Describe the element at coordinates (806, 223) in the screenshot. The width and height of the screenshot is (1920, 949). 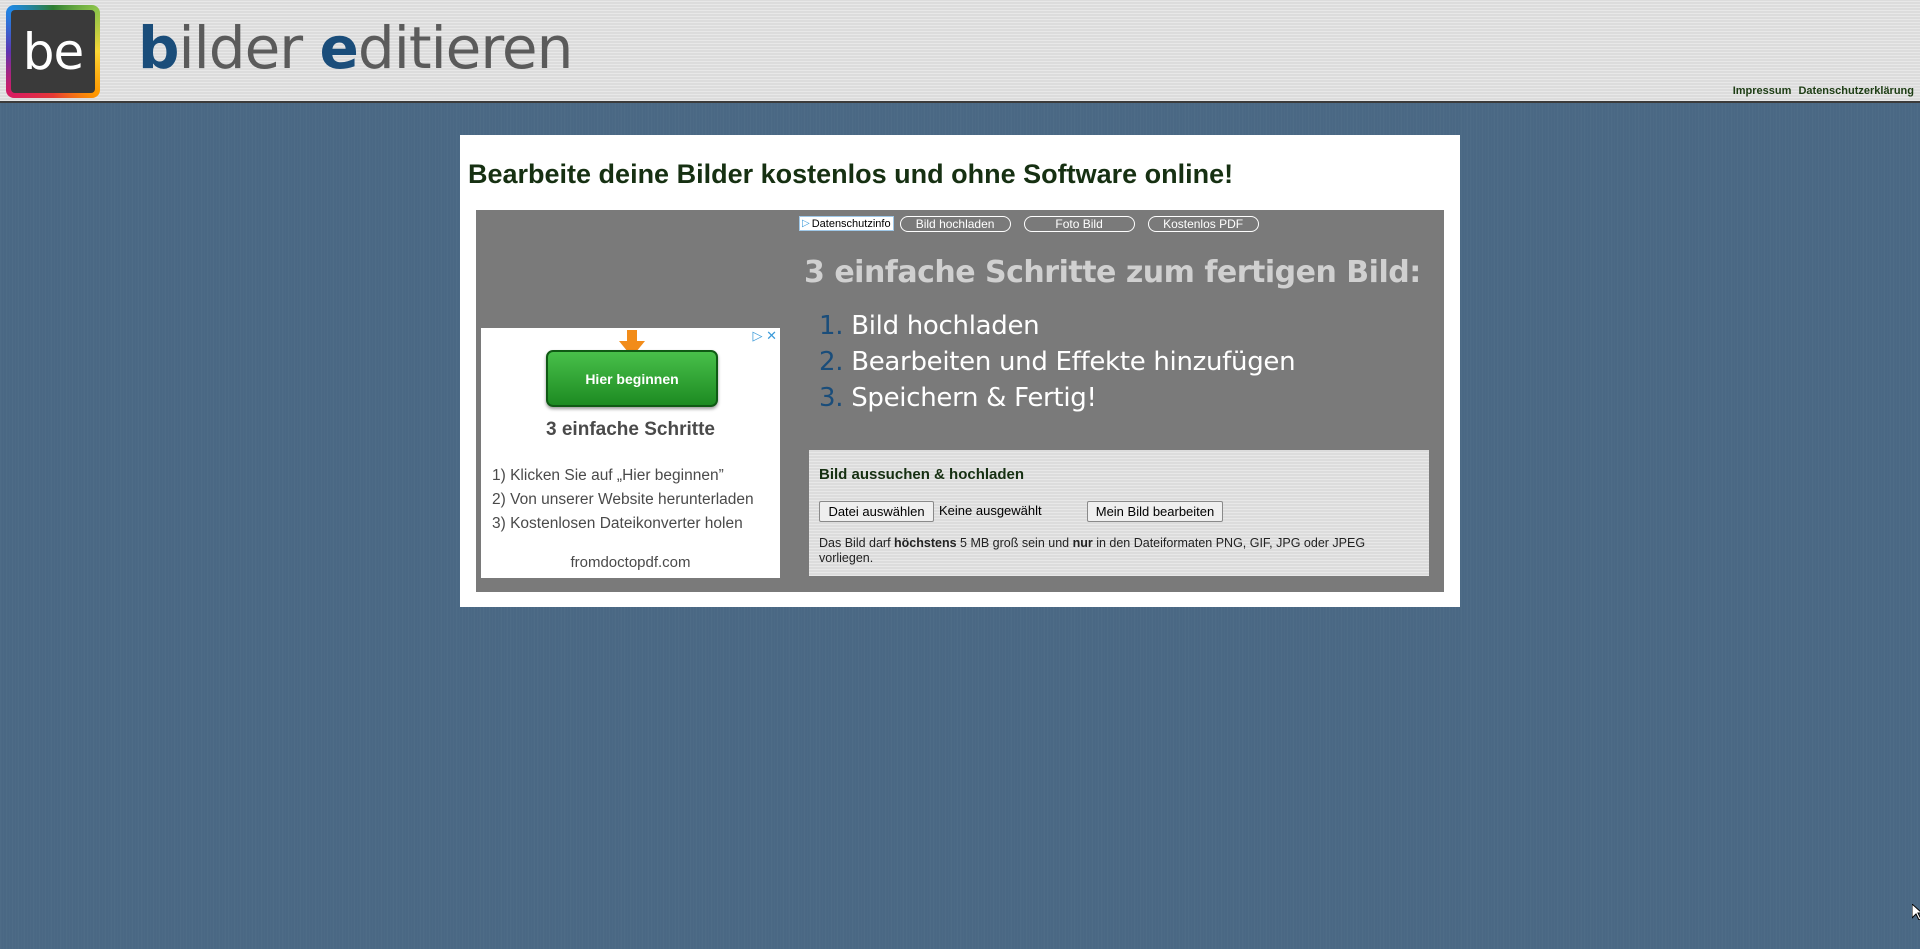
I see `adchoices-icon: ▷` at that location.